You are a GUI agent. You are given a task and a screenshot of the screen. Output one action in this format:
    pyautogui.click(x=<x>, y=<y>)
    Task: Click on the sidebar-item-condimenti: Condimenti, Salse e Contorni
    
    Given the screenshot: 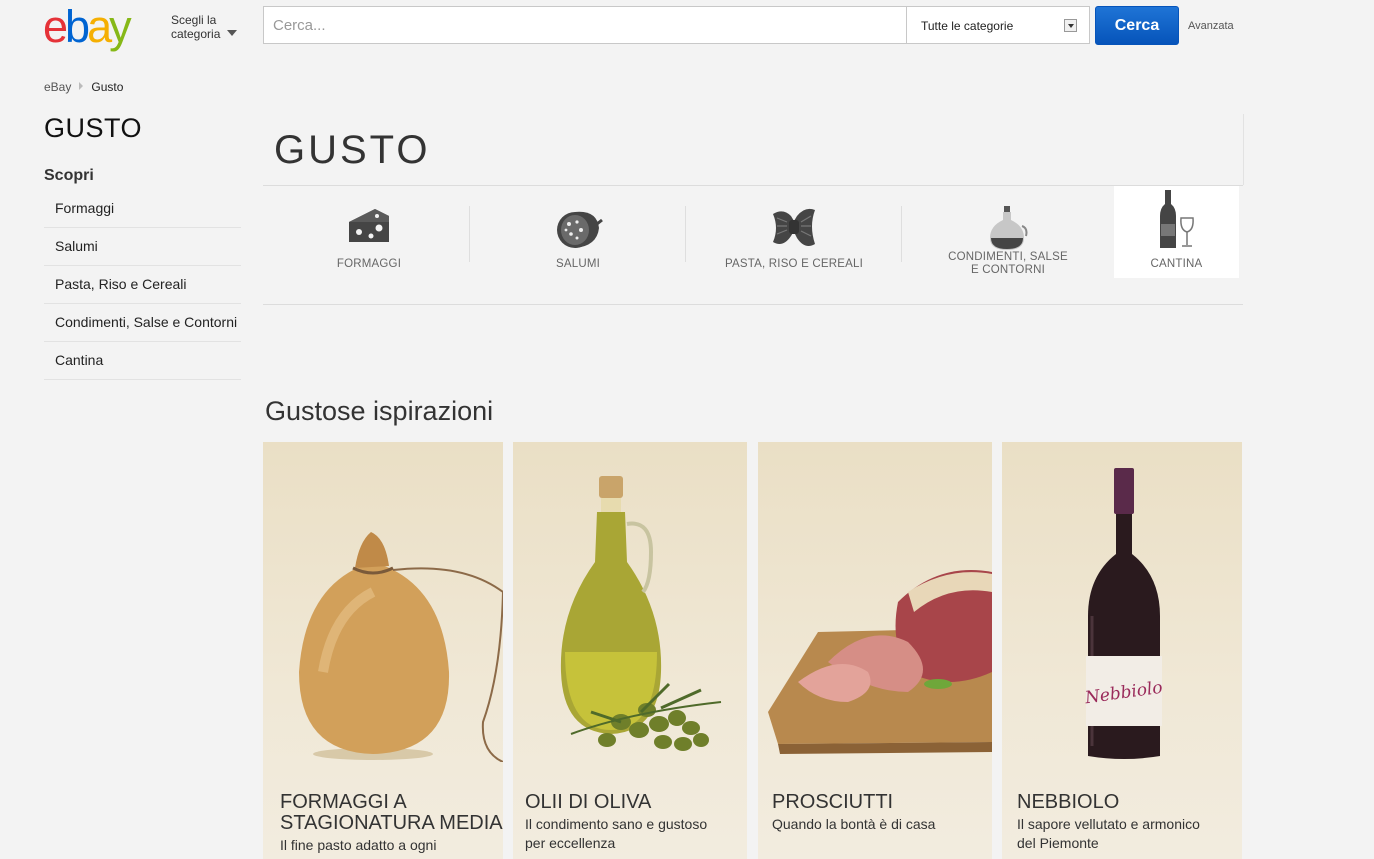 What is the action you would take?
    pyautogui.click(x=142, y=323)
    